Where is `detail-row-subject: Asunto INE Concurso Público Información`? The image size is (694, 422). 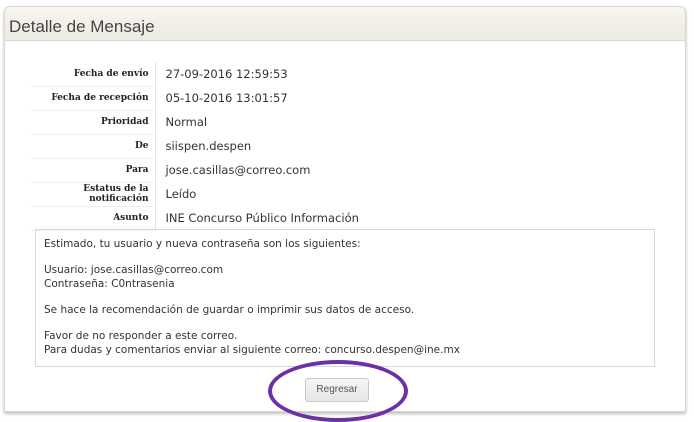 detail-row-subject: Asunto INE Concurso Público Información is located at coordinates (195, 218).